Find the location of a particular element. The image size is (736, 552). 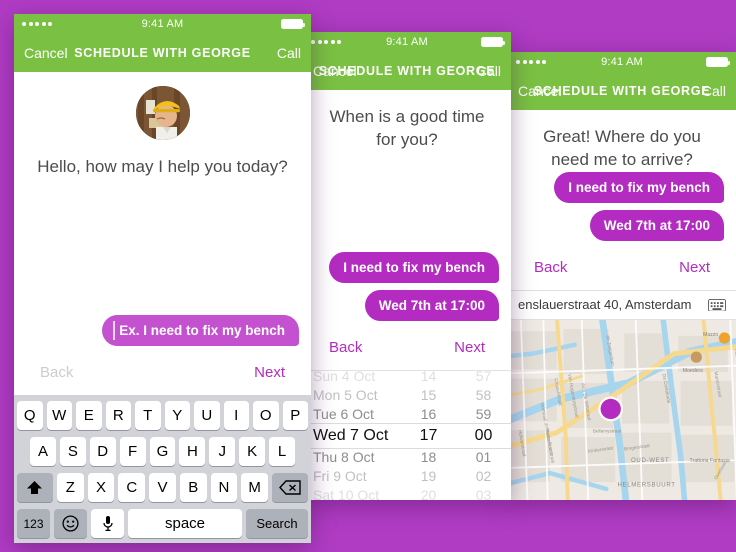

key-u: U is located at coordinates (207, 415).